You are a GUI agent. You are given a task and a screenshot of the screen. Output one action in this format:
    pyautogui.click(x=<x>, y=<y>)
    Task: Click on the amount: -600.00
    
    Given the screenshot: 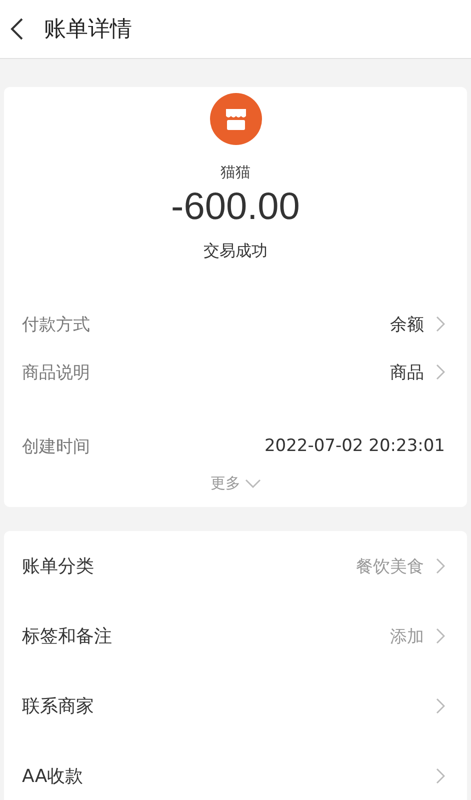 What is the action you would take?
    pyautogui.click(x=235, y=207)
    